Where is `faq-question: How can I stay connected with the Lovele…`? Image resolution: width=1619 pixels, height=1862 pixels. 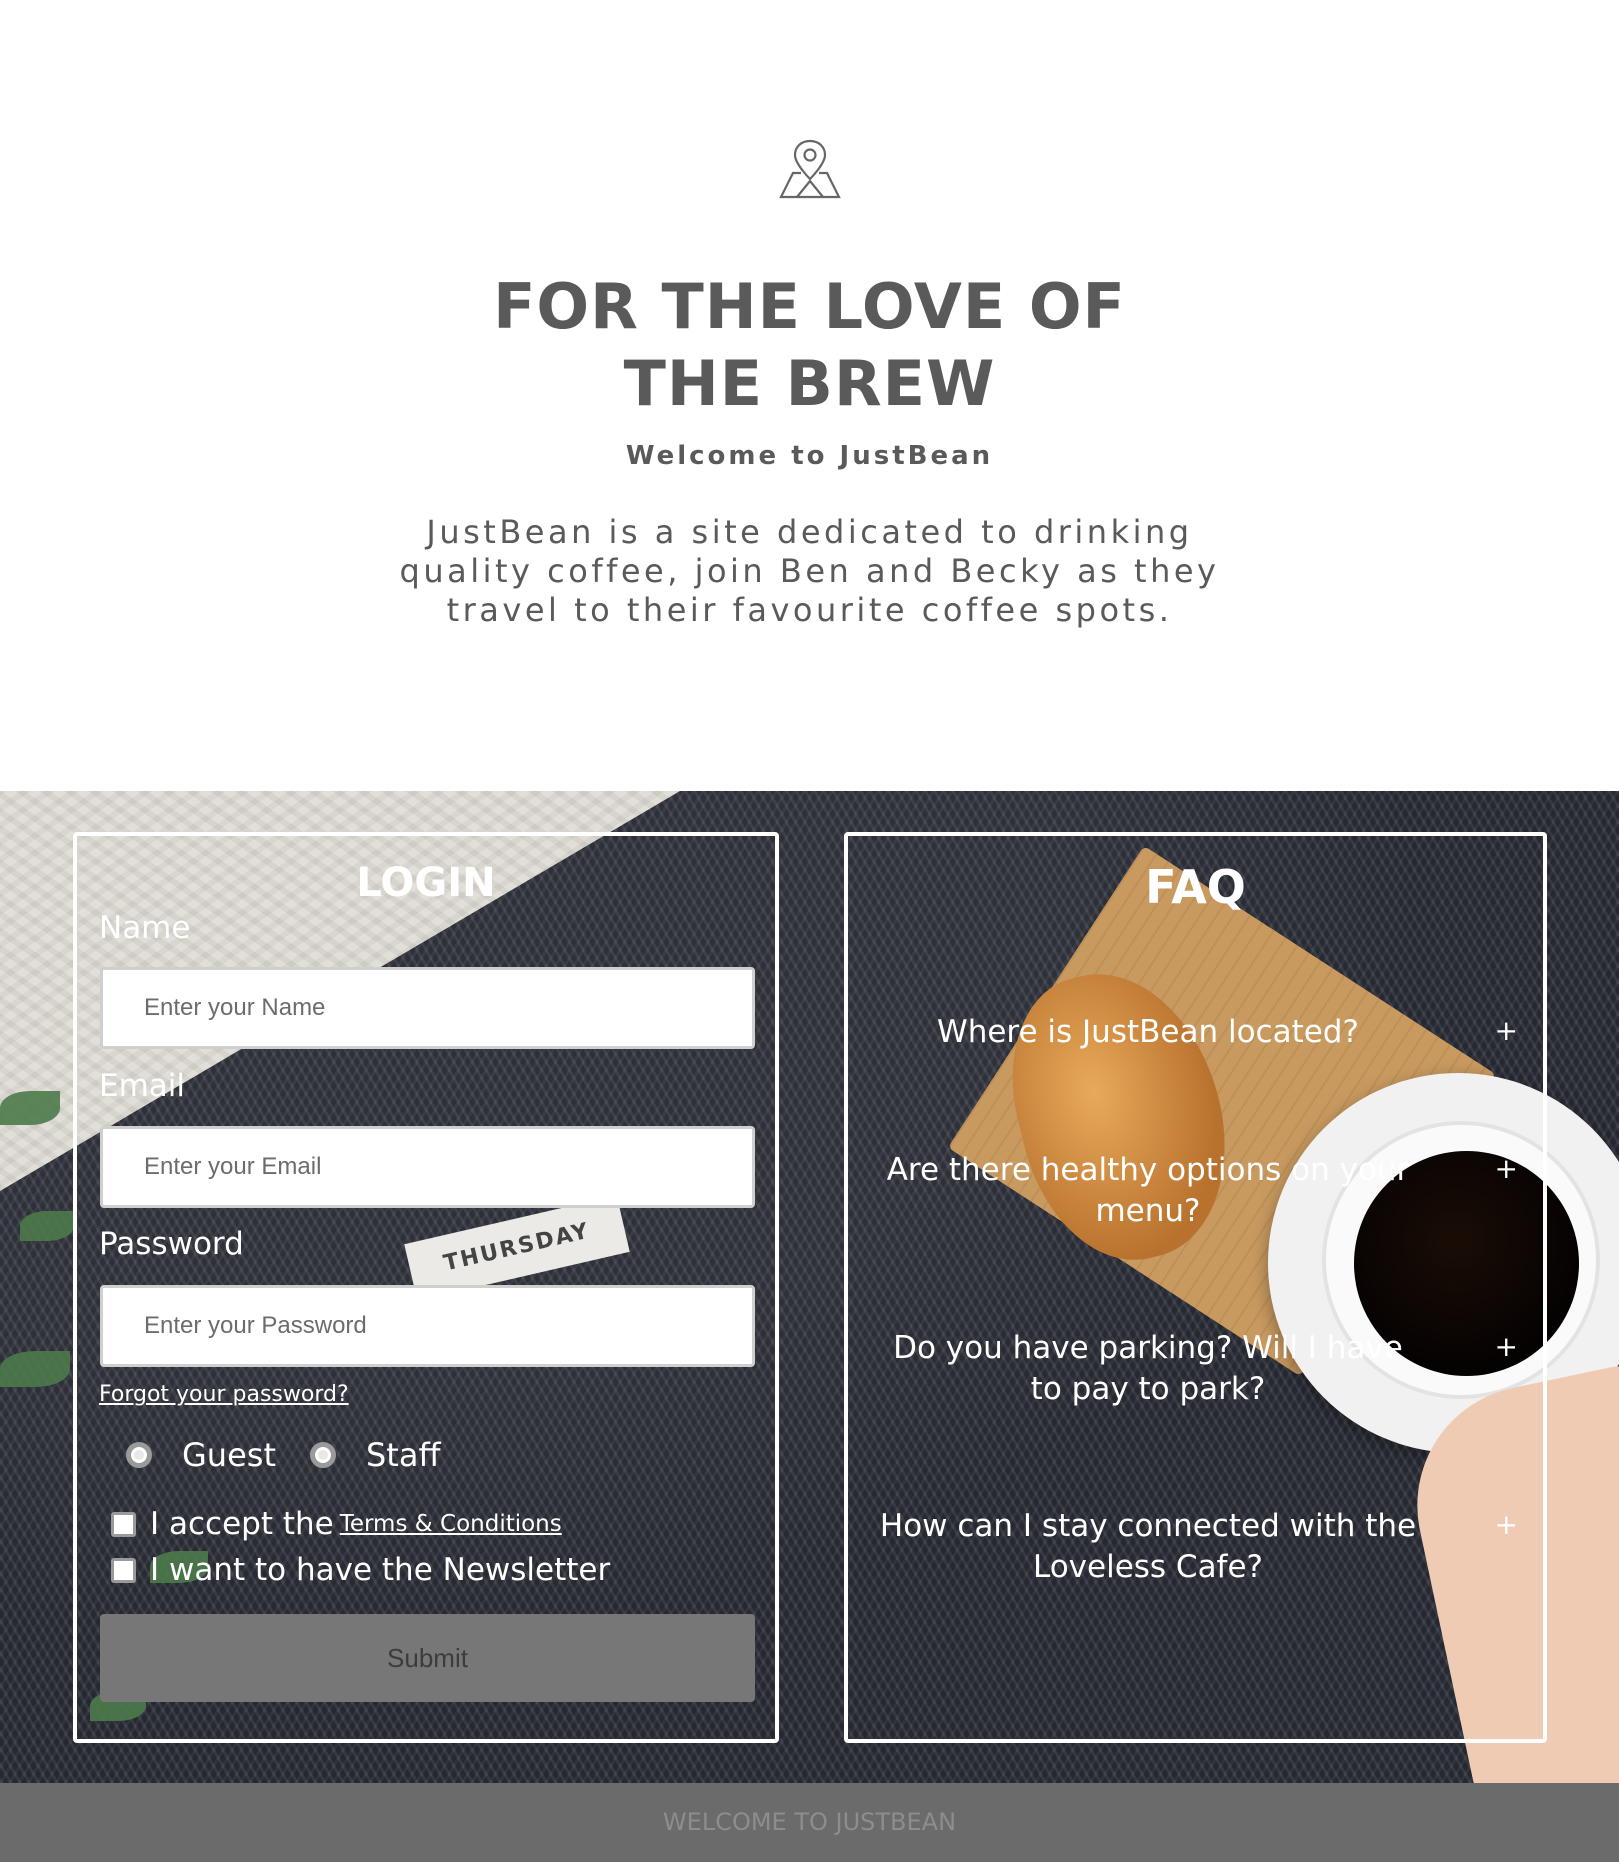
faq-question: How can I stay connected with the Lovele… is located at coordinates (1148, 1546).